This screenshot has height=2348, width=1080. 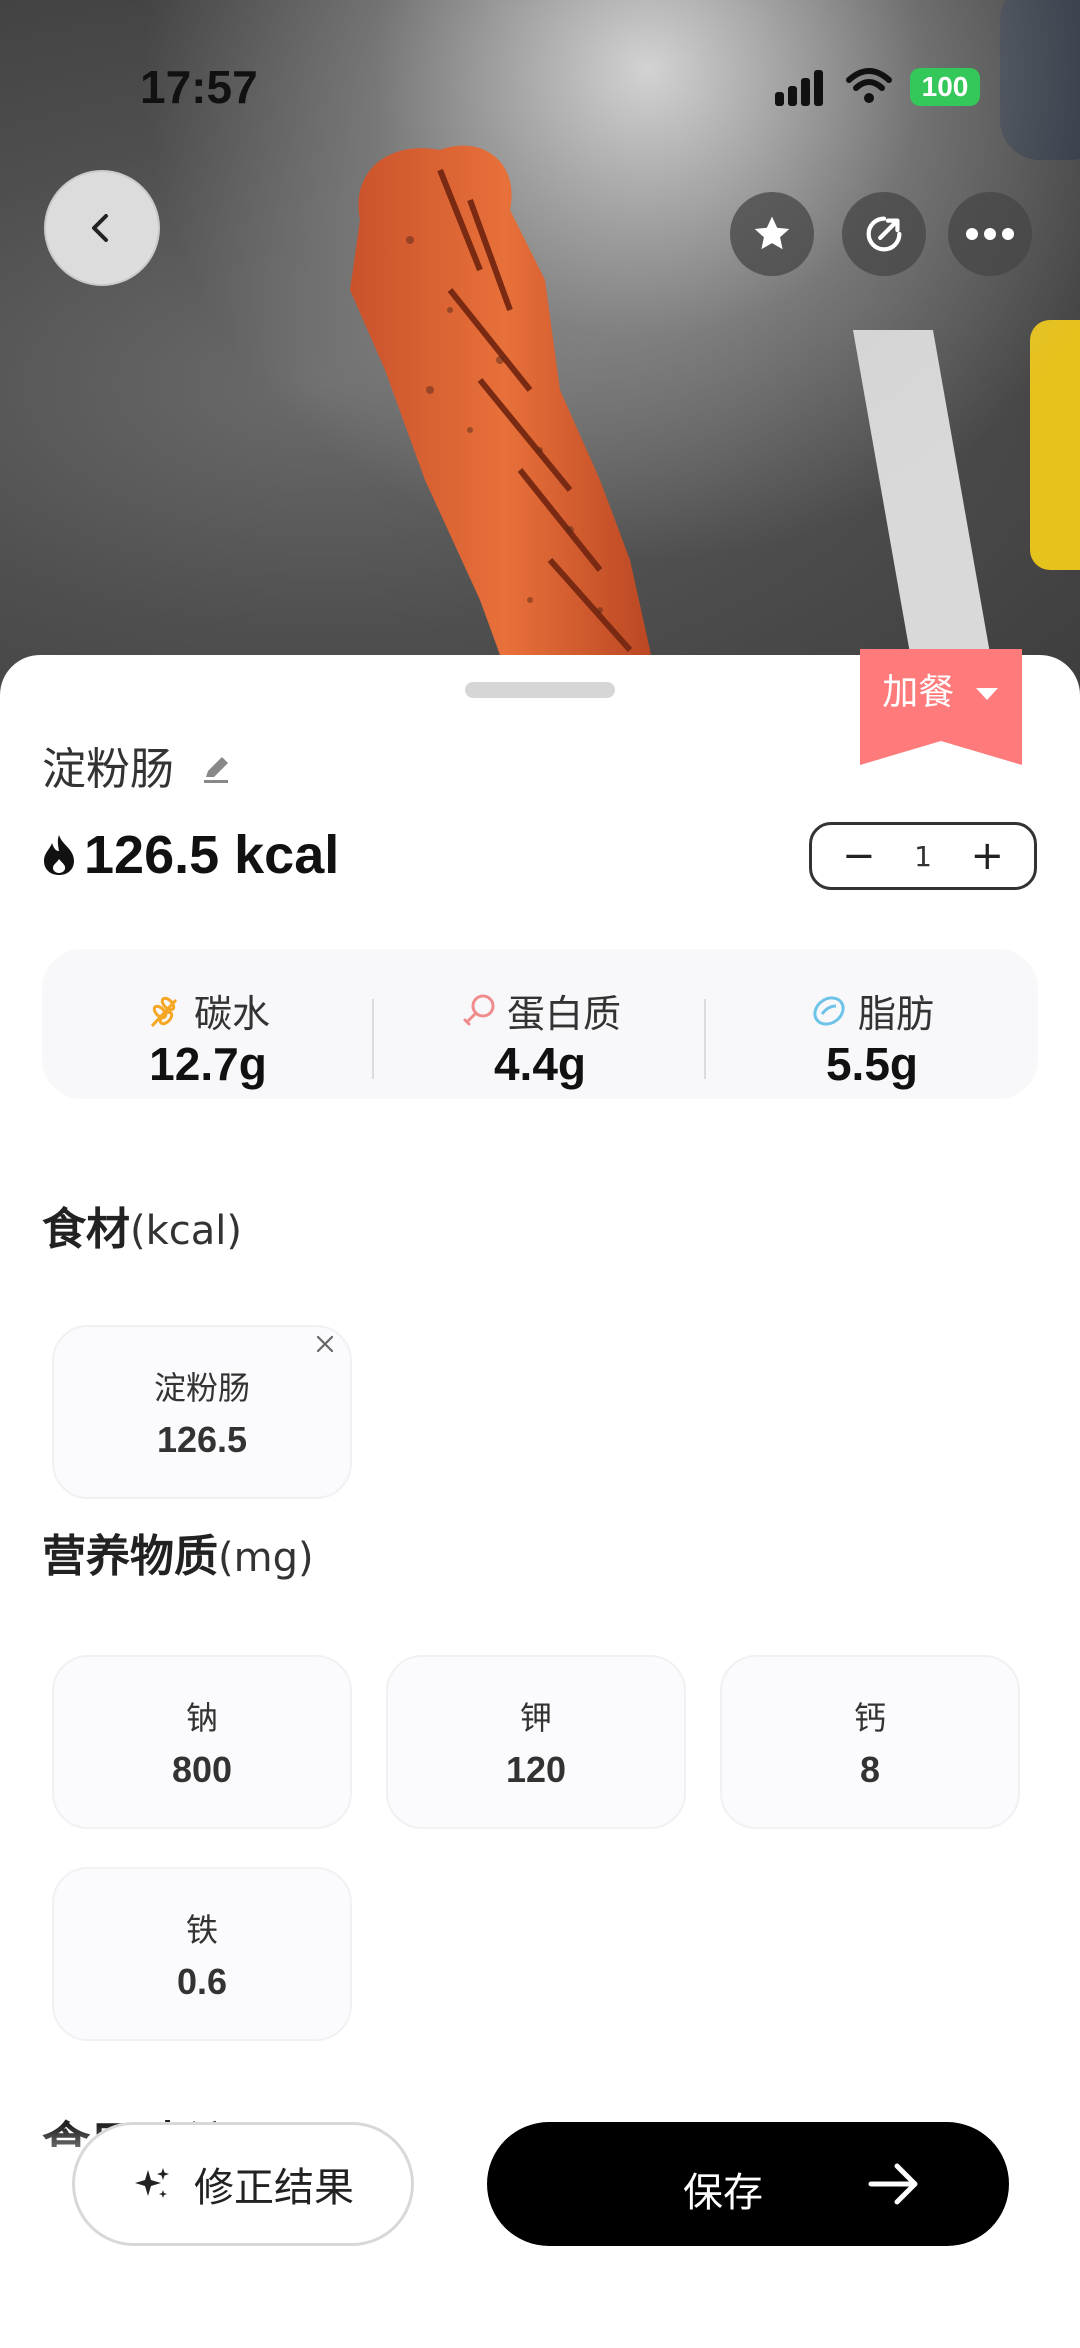 I want to click on nutrient-name: 钠, so click(x=201, y=1718).